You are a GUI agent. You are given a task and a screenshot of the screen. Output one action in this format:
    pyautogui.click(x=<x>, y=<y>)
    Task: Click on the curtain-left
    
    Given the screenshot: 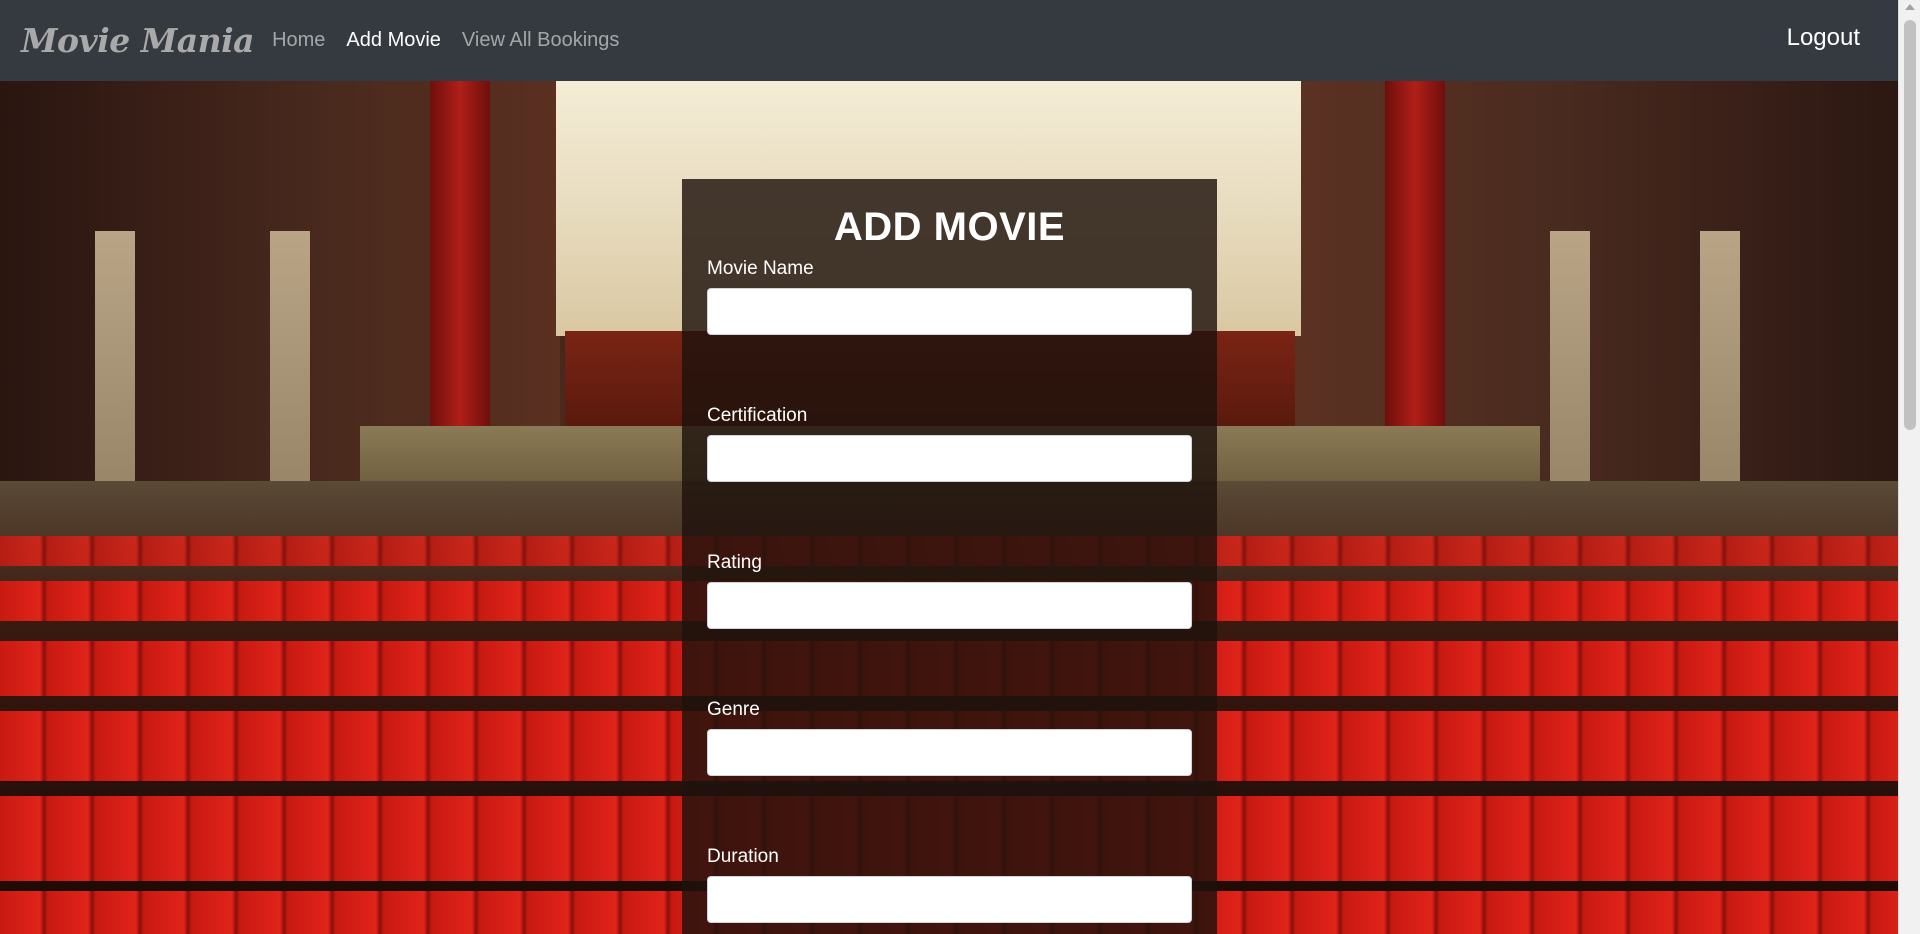 What is the action you would take?
    pyautogui.click(x=460, y=261)
    